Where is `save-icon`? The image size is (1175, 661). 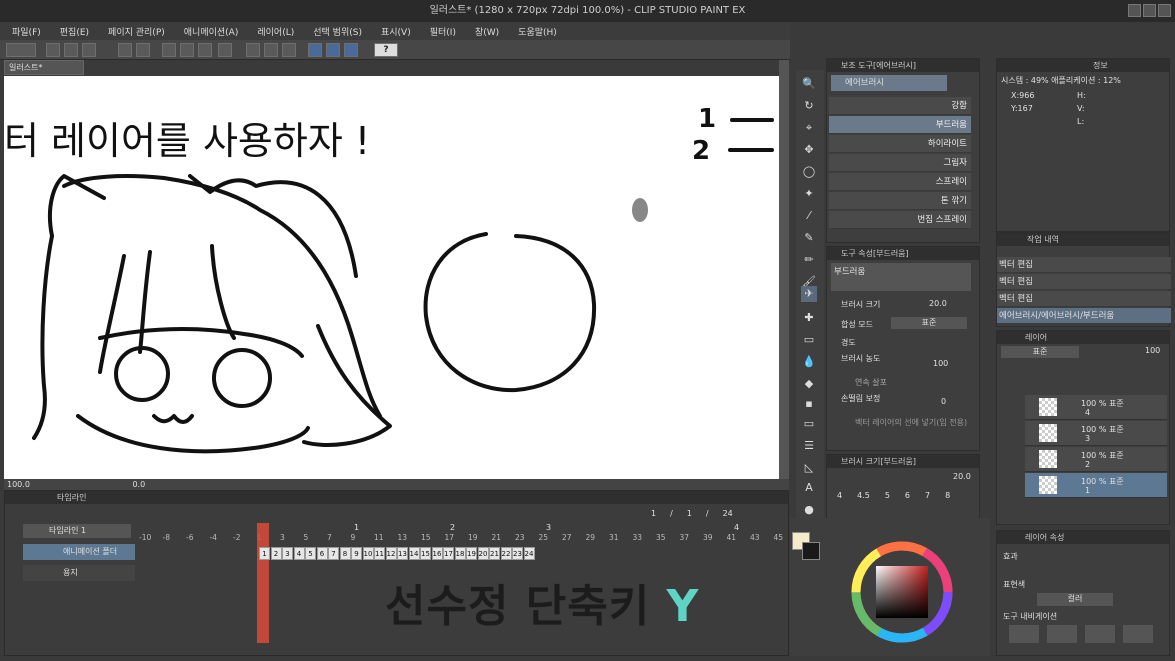 save-icon is located at coordinates (89, 50).